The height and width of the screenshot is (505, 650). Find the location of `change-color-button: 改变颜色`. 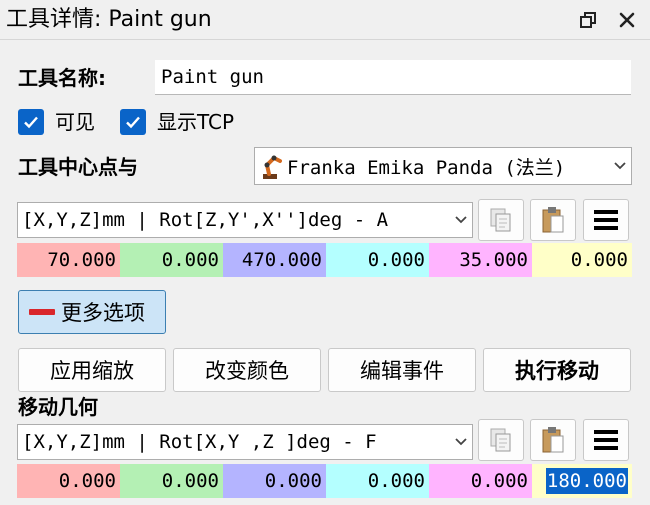

change-color-button: 改变颜色 is located at coordinates (247, 370).